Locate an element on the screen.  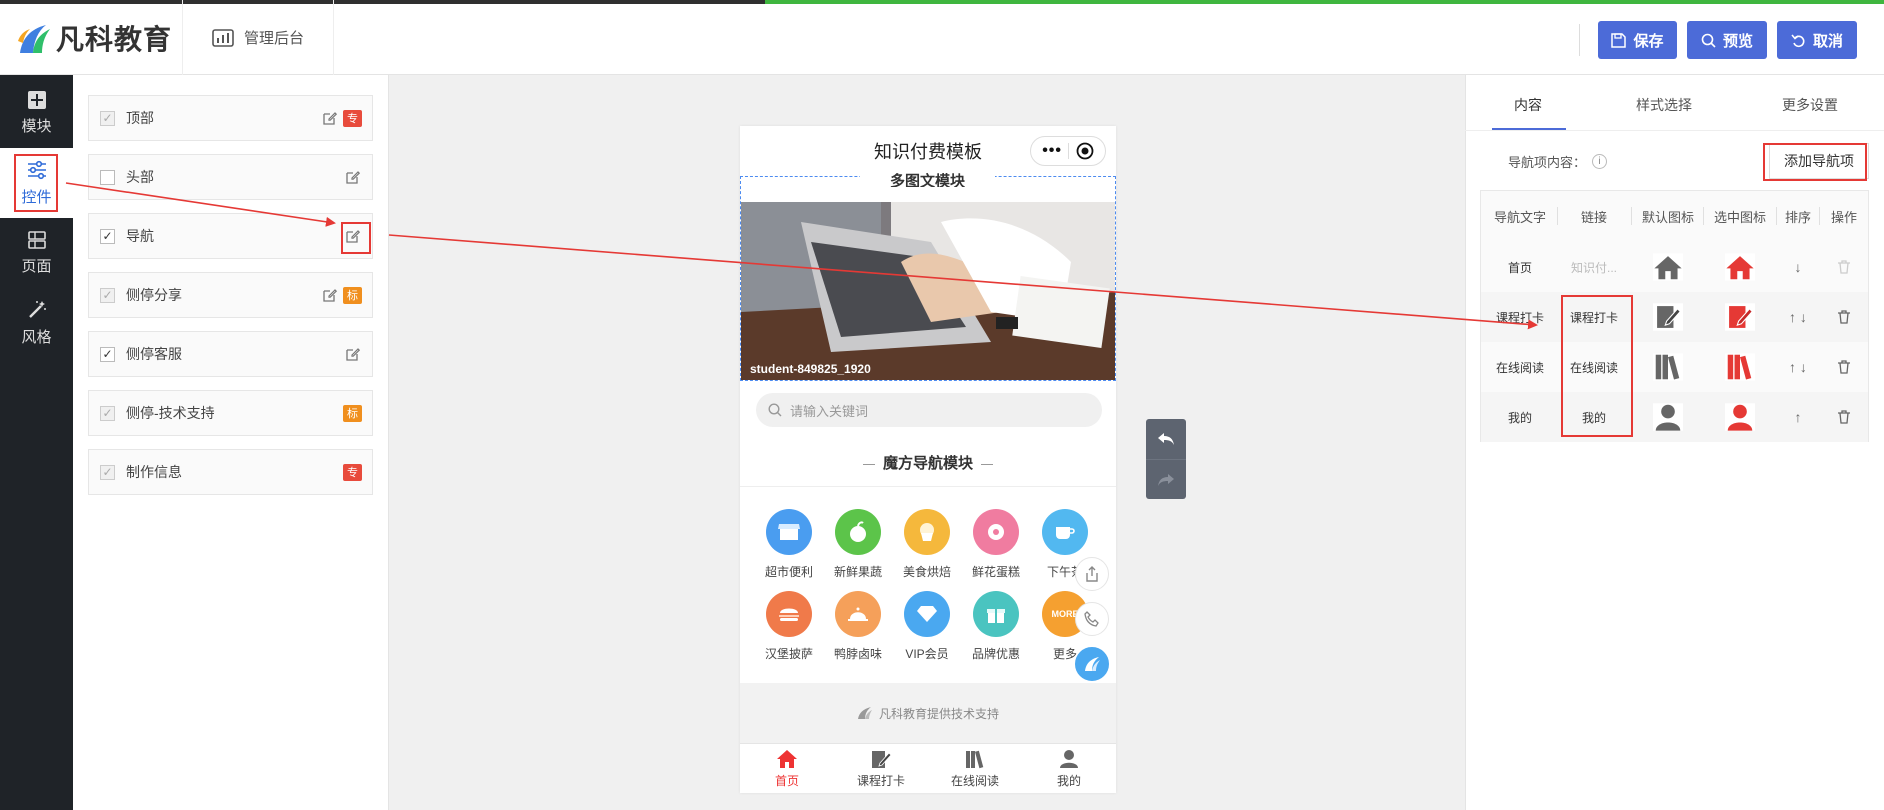
component-row-header: 头部 is located at coordinates (230, 177).